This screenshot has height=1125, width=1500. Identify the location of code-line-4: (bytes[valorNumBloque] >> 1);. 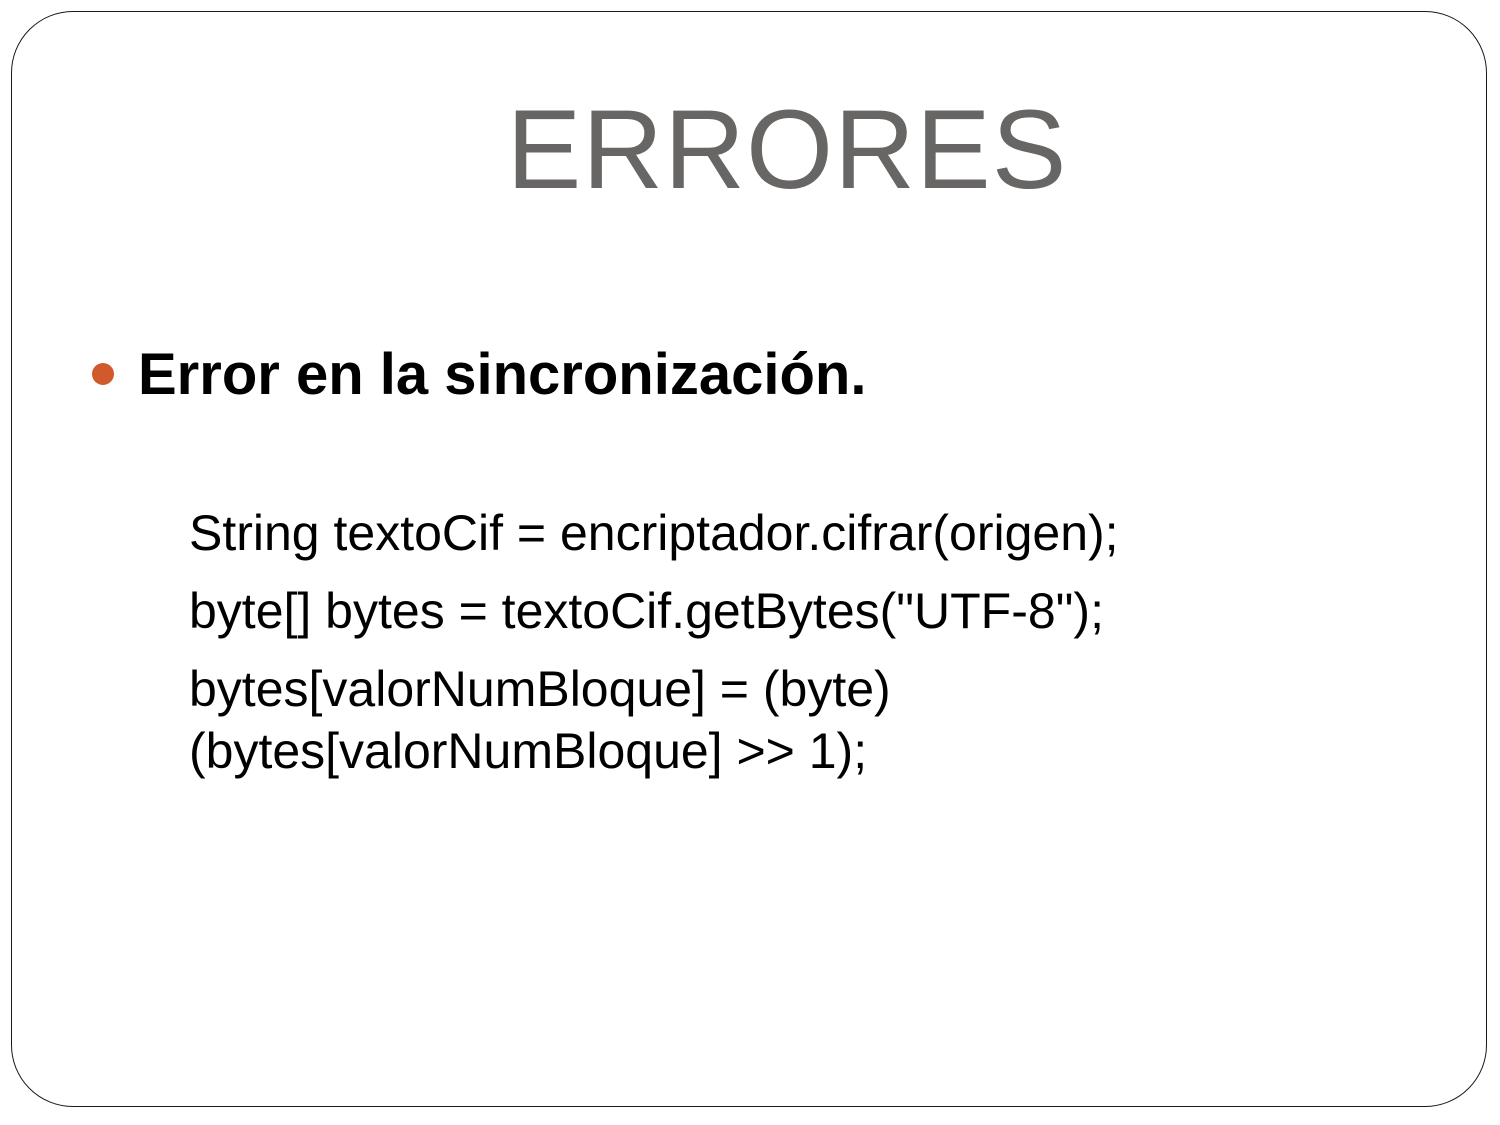
(528, 751).